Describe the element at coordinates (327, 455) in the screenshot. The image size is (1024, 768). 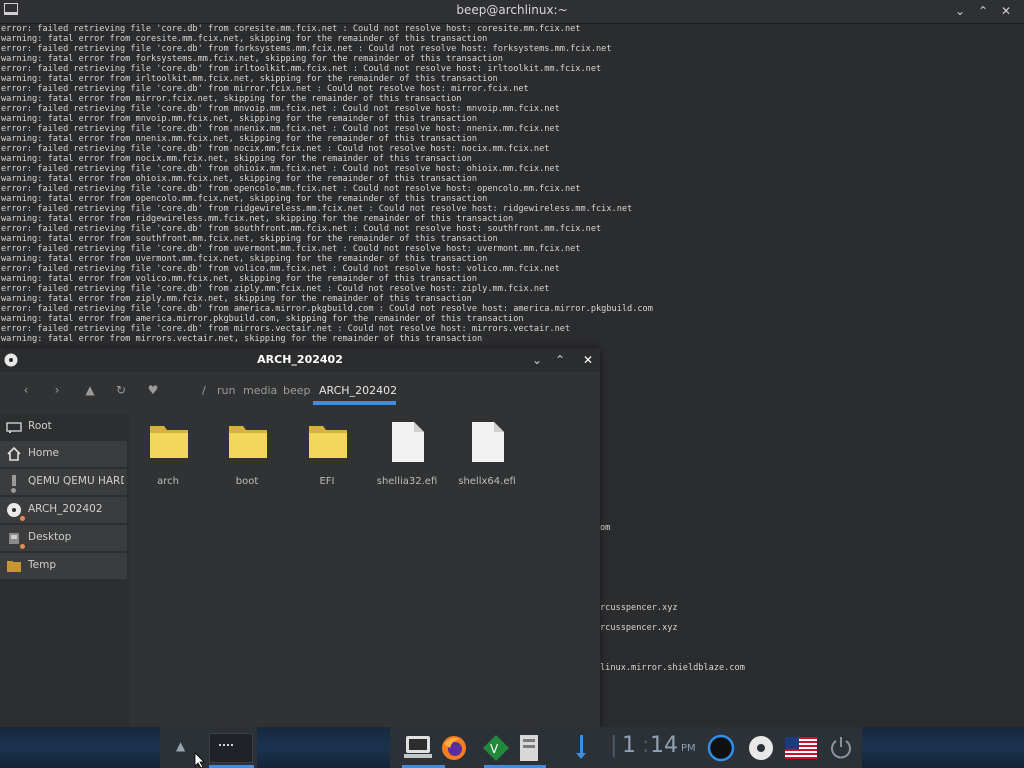
I see `file-item-efi: EFI` at that location.